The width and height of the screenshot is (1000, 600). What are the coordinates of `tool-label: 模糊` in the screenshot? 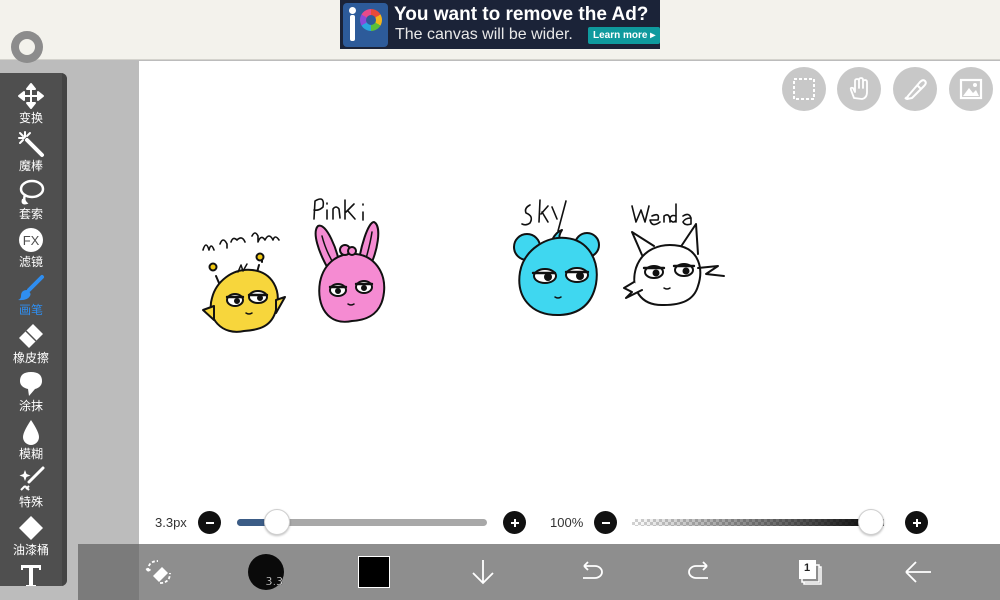 It's located at (30, 454).